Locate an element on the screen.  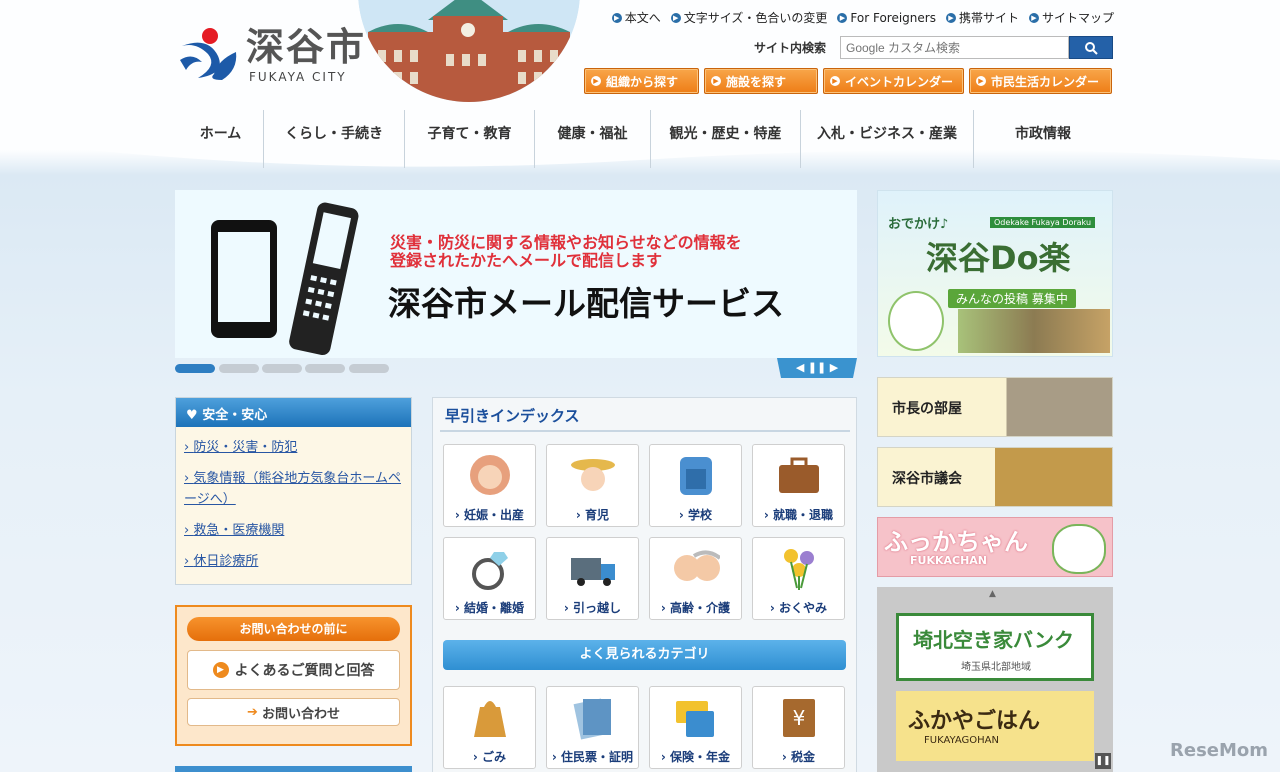
heart-icon: ♥ is located at coordinates (192, 415).